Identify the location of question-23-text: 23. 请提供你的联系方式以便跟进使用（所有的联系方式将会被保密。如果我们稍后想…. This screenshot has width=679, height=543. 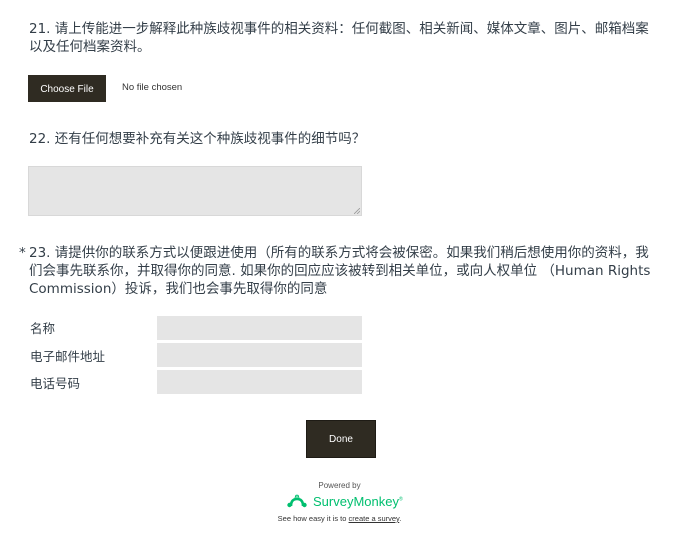
(340, 271).